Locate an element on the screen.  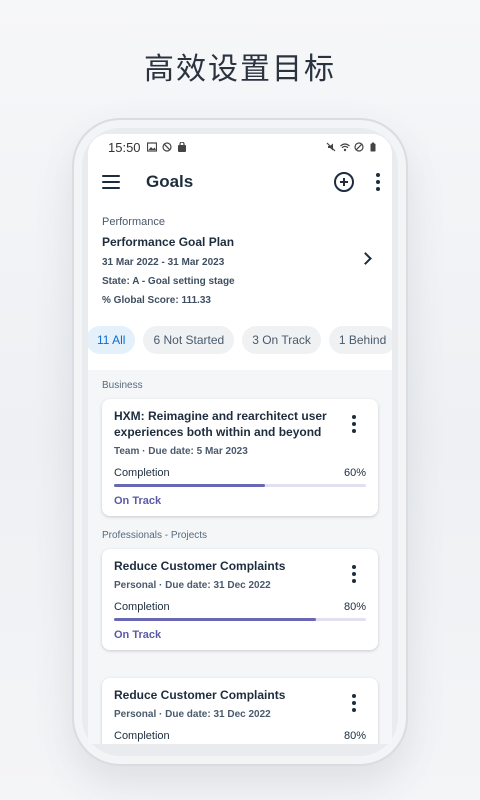
mute-icon is located at coordinates (331, 147).